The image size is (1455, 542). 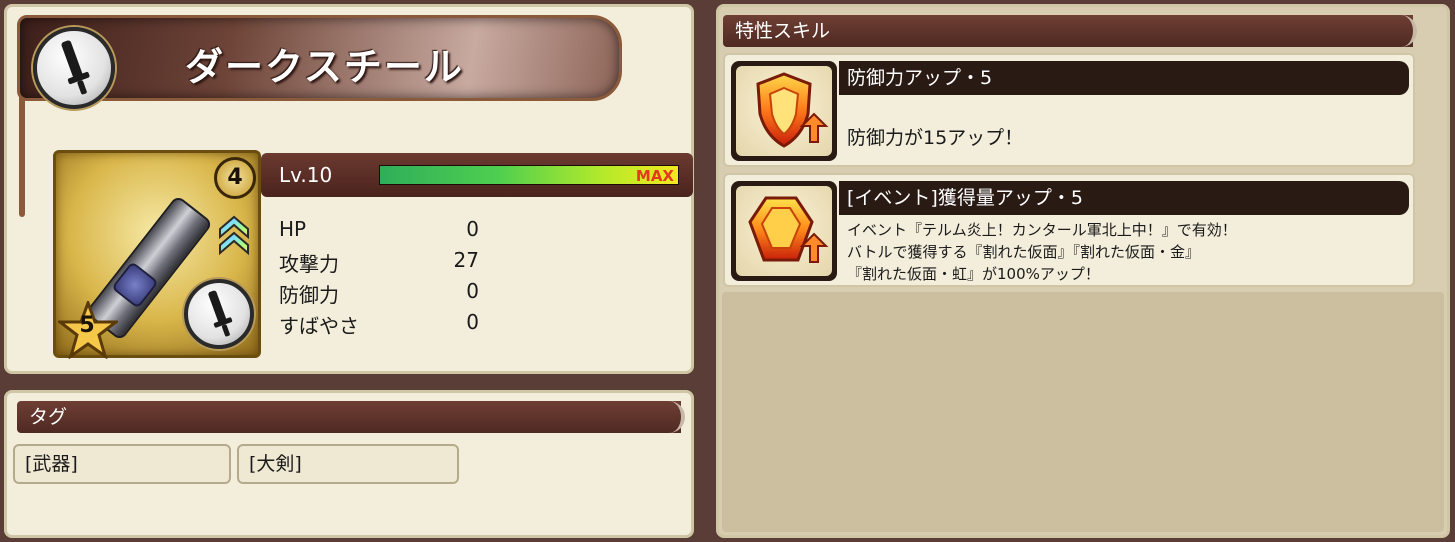 What do you see at coordinates (157, 254) in the screenshot?
I see `item-card-image: 4 5` at bounding box center [157, 254].